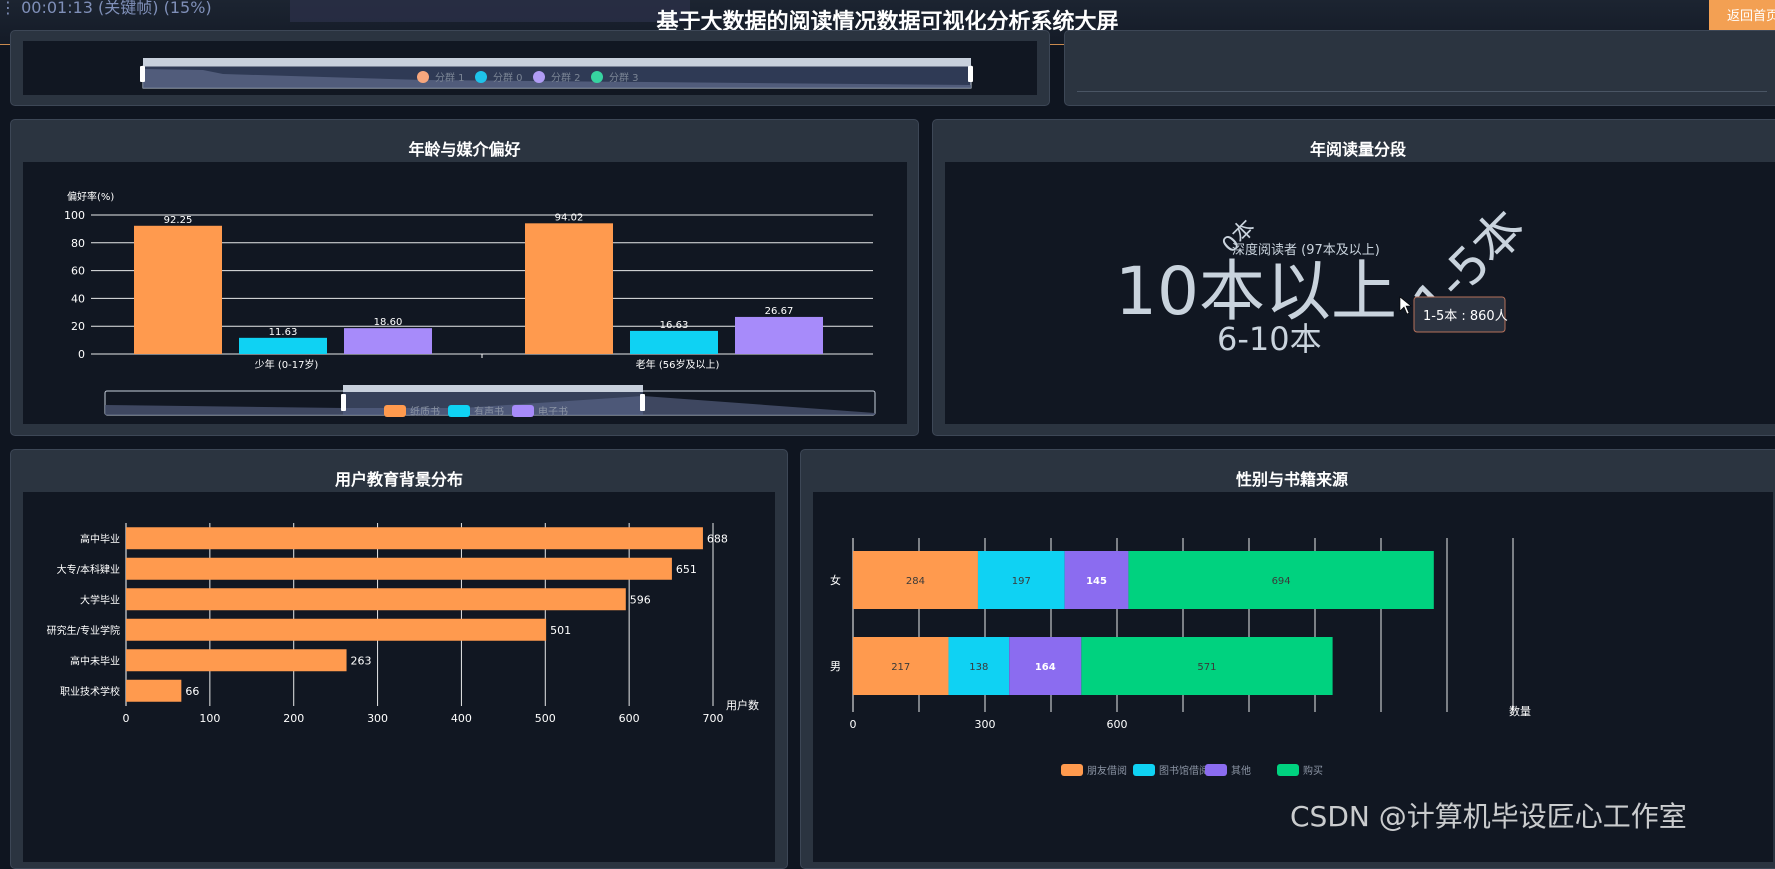  I want to click on bar-value-label: 18.60, so click(388, 322).